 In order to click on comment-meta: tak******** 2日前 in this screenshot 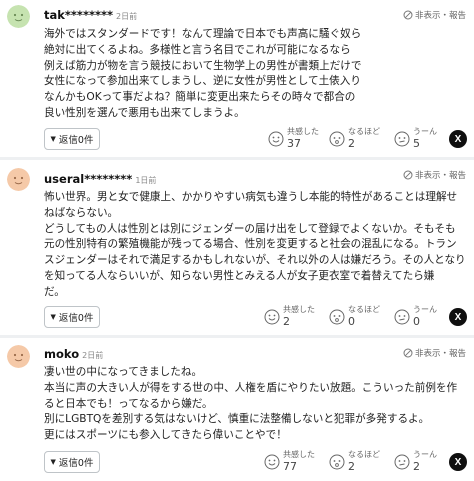, I will do `click(90, 15)`.